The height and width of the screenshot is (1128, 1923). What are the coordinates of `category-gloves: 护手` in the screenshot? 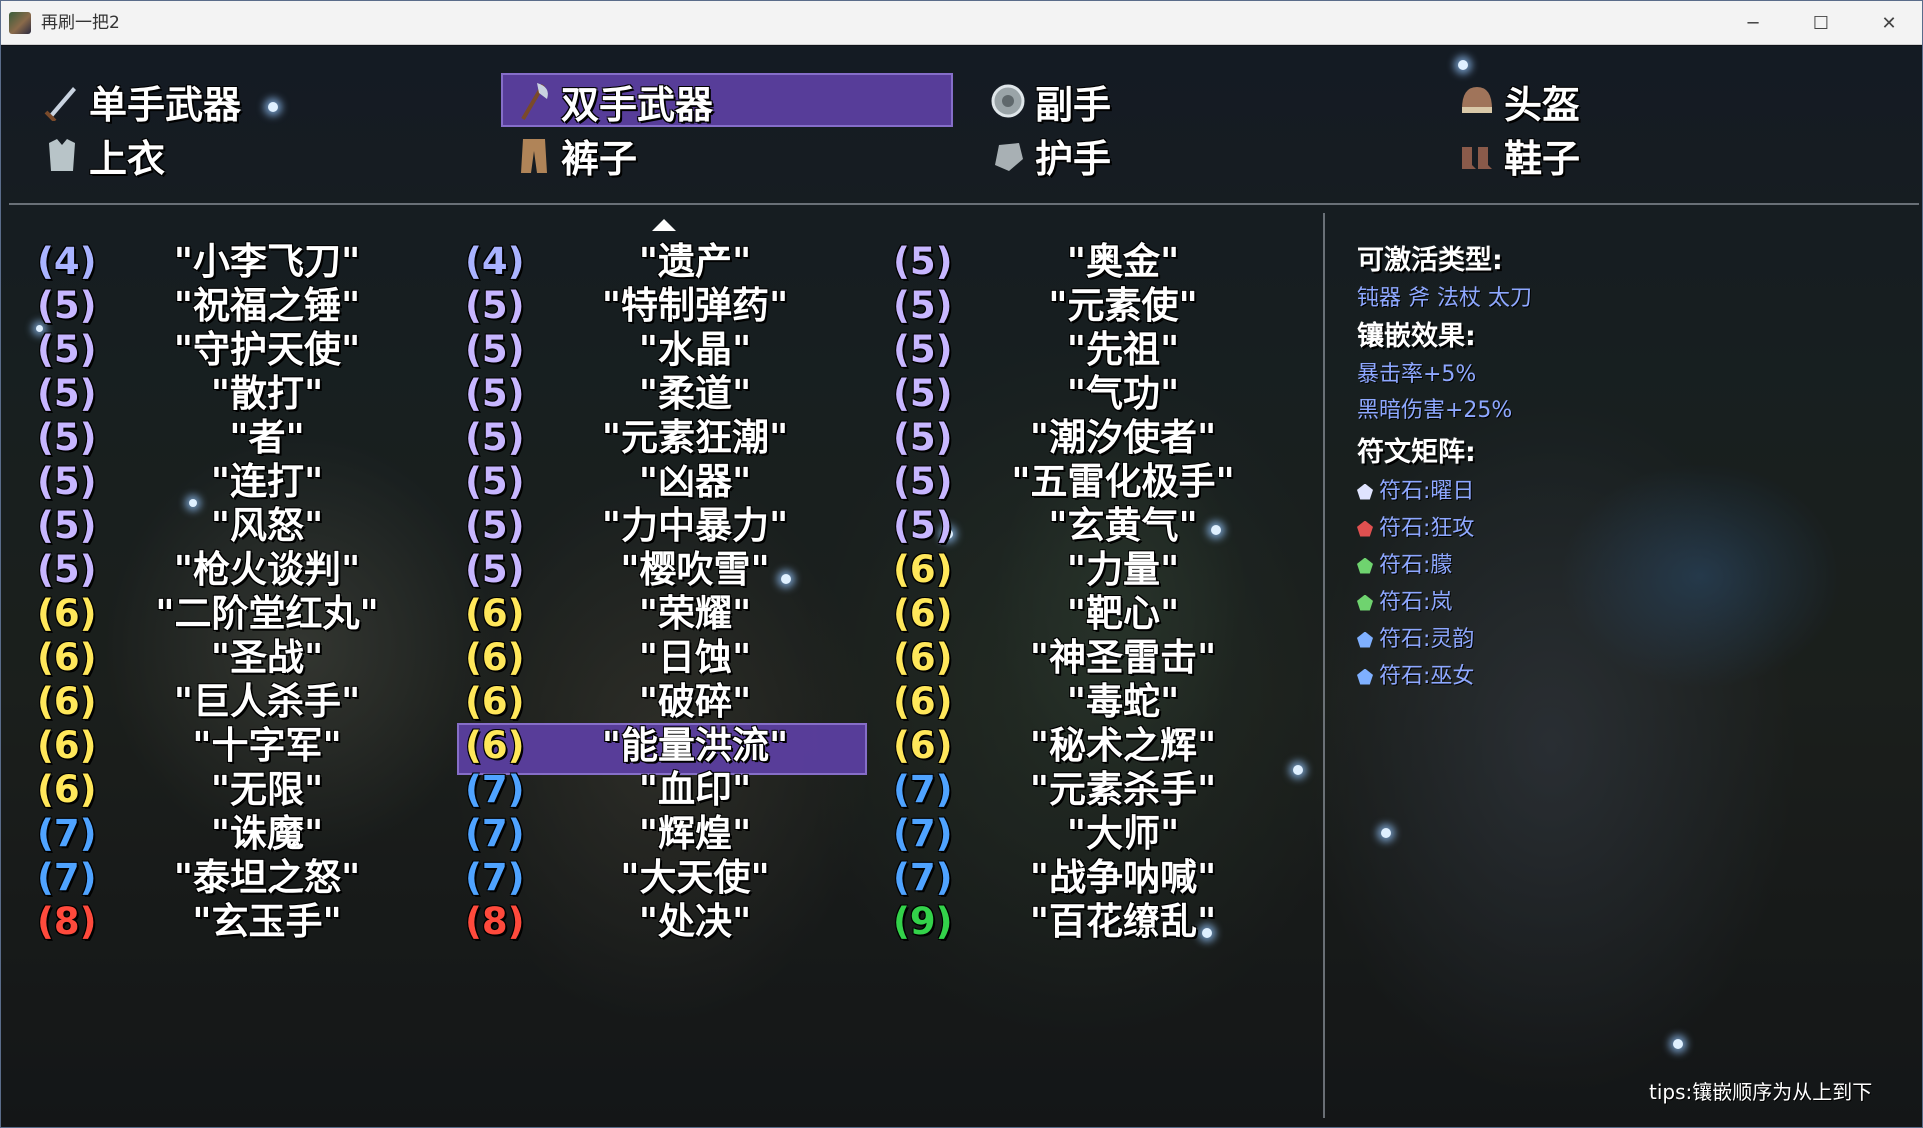 It's located at (1050, 155).